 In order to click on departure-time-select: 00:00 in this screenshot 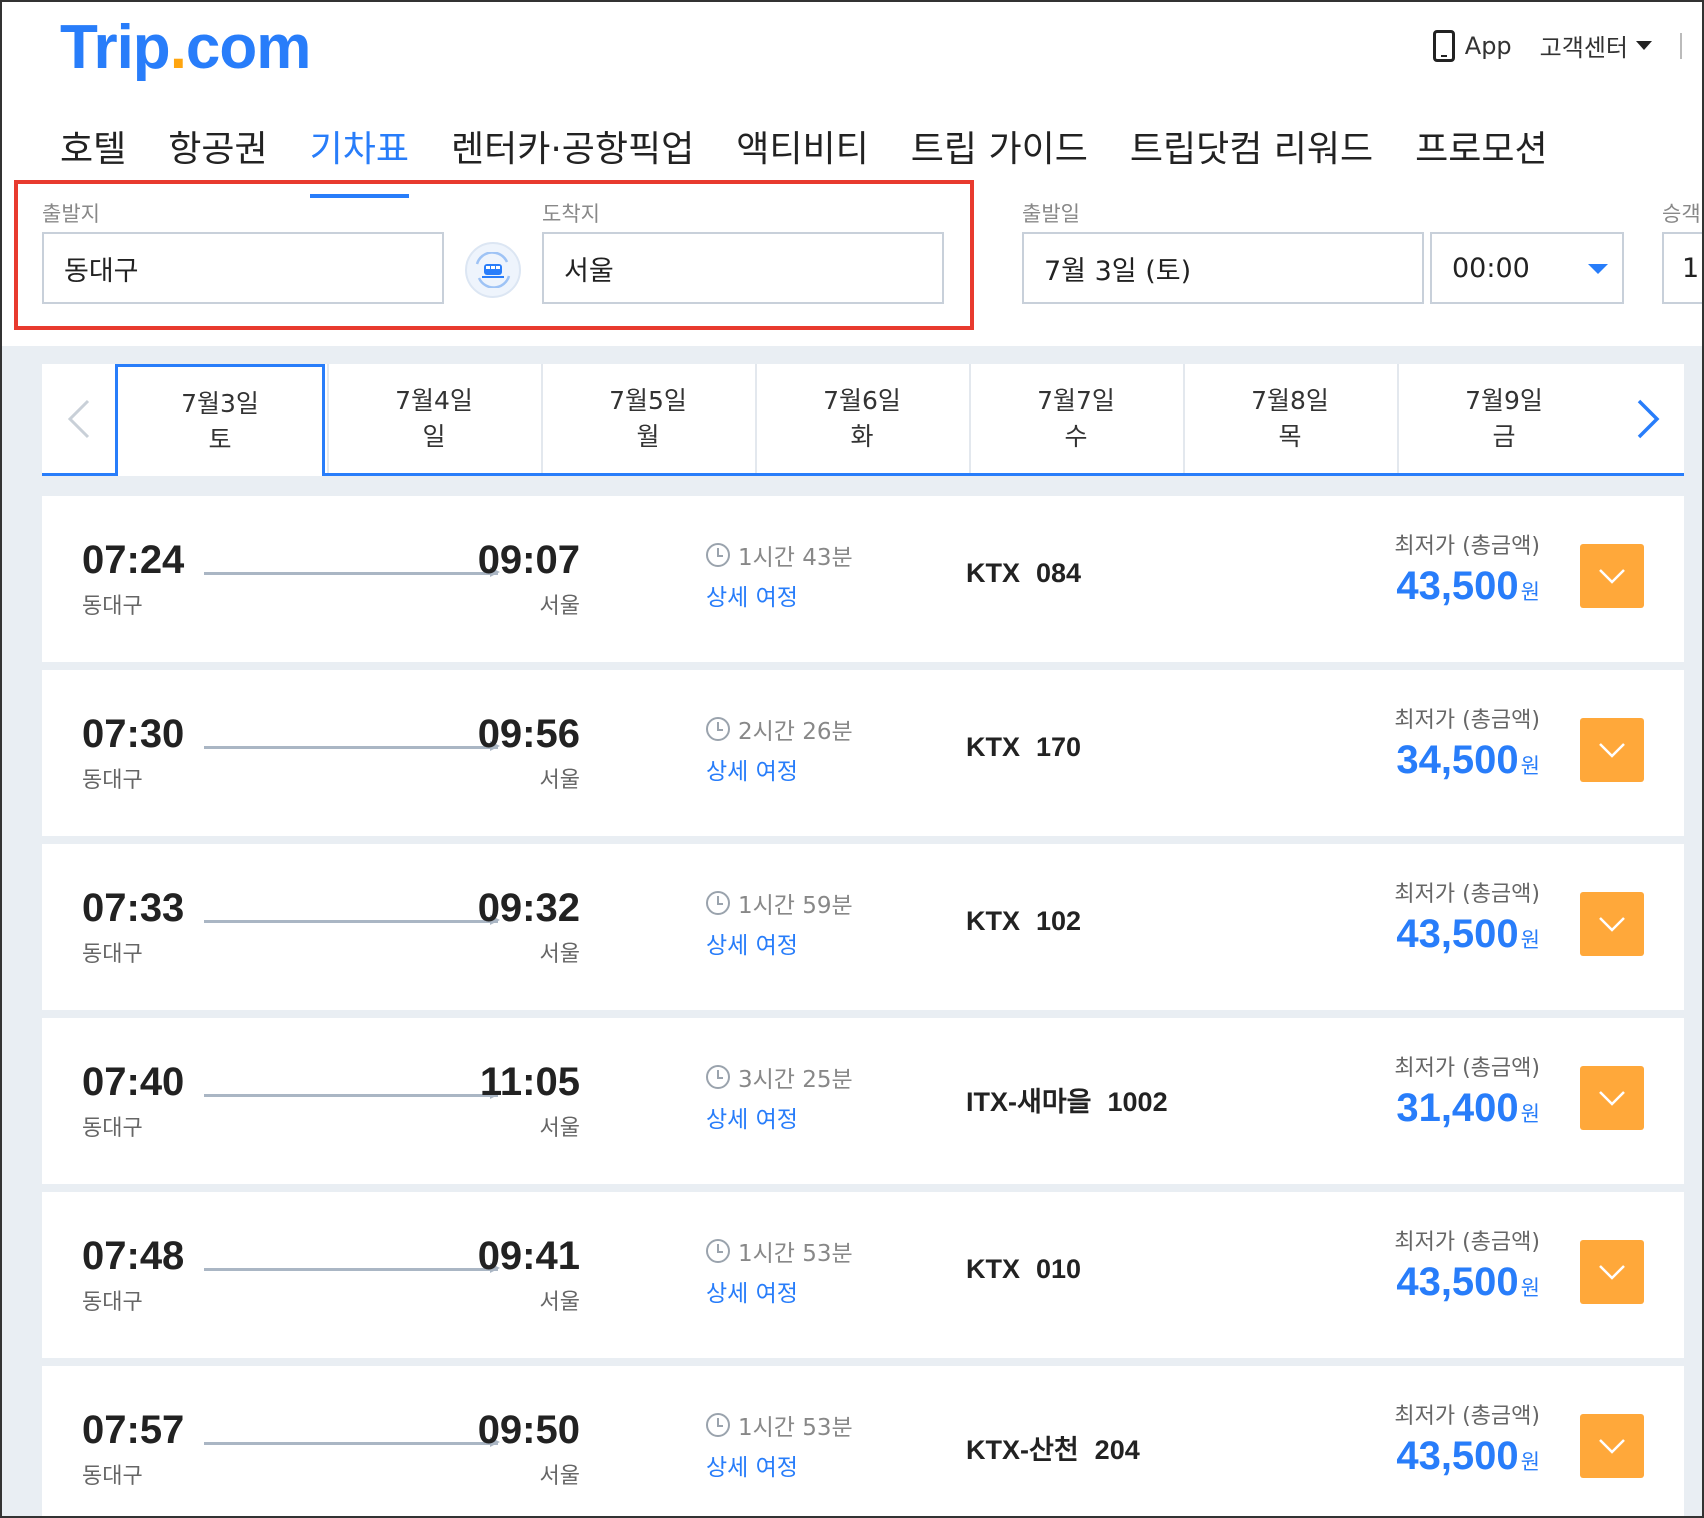, I will do `click(1527, 268)`.